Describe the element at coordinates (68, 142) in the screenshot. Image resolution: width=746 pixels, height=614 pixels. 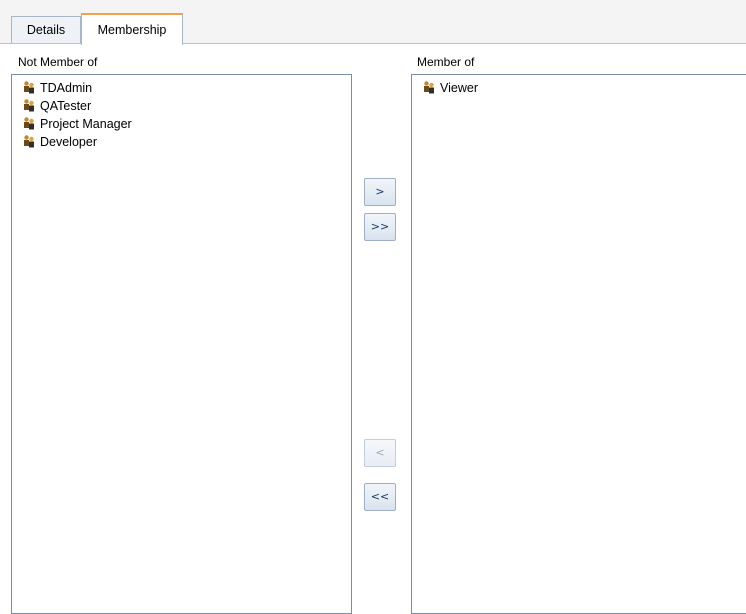
I see `list-item-label: Developer` at that location.